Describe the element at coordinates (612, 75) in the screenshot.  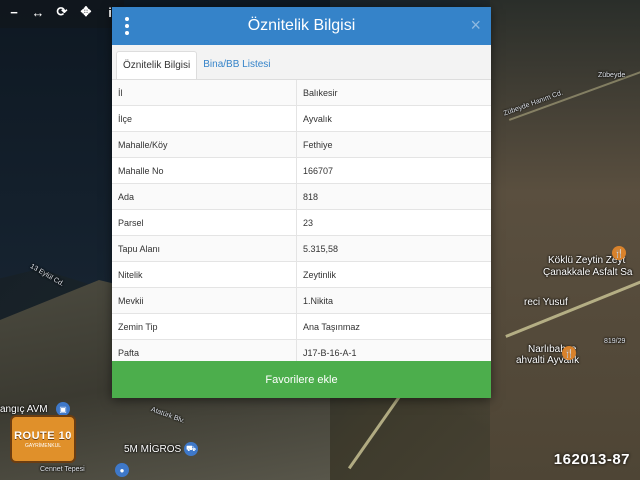
I see `map-label-zubeyde: Zübeyde` at that location.